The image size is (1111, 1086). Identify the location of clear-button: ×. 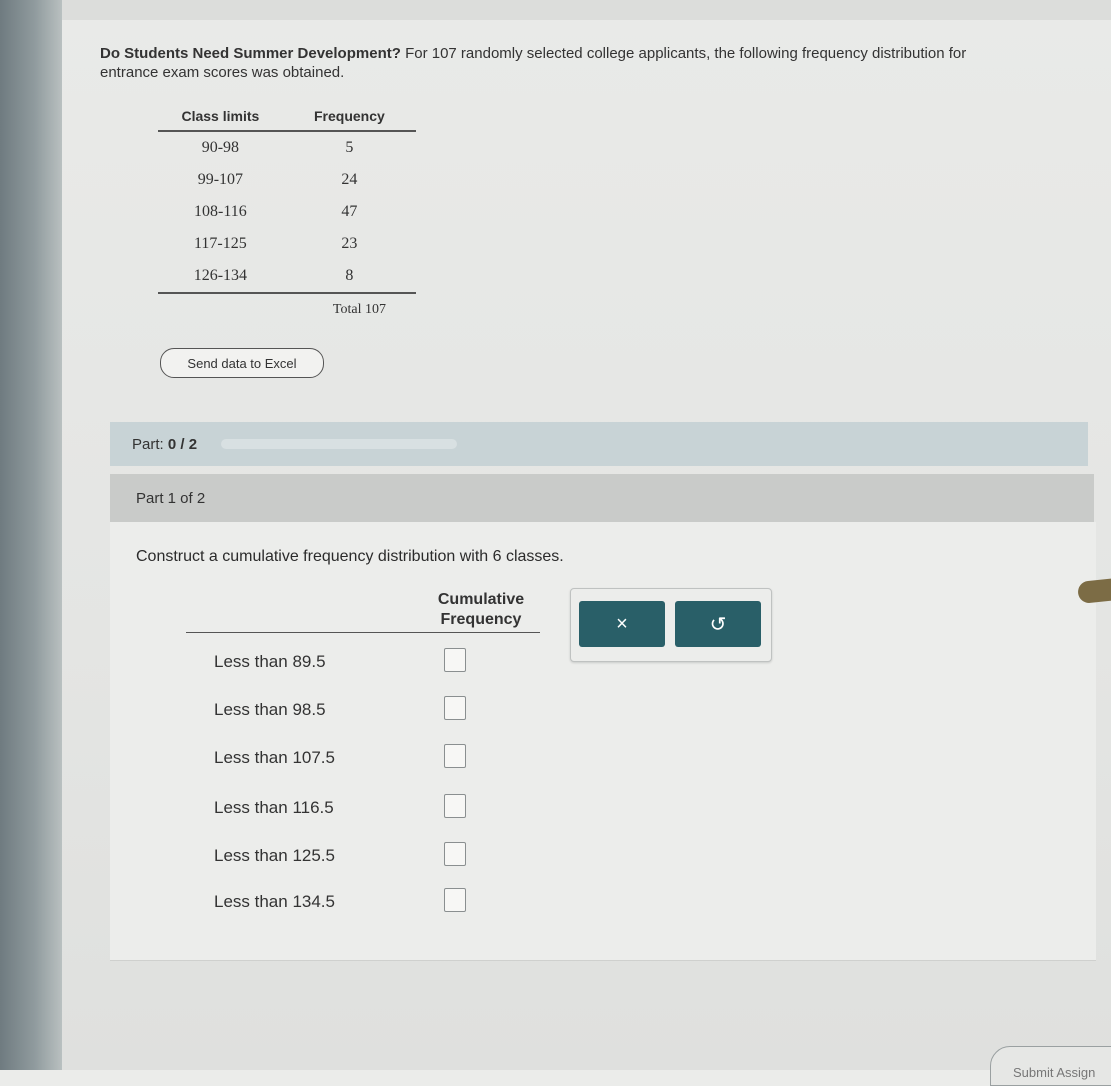
(622, 624).